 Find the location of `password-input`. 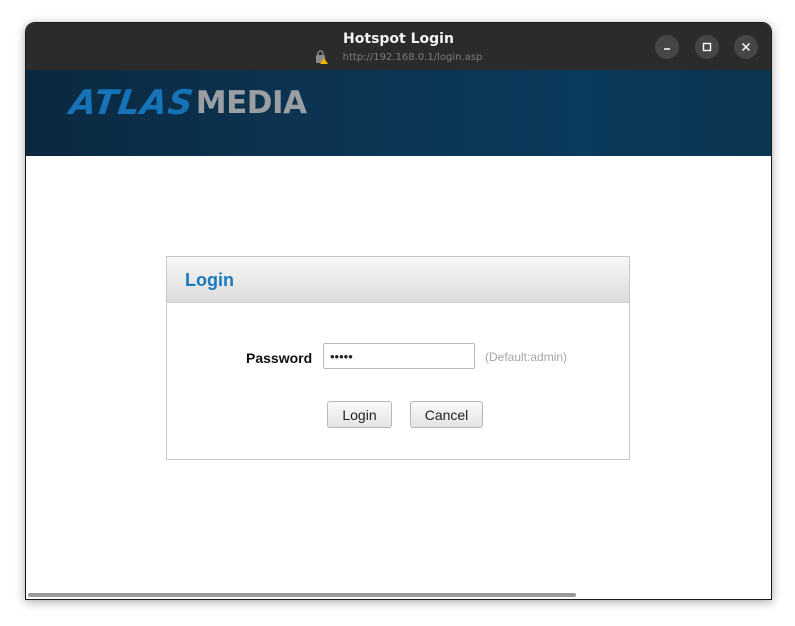

password-input is located at coordinates (399, 356).